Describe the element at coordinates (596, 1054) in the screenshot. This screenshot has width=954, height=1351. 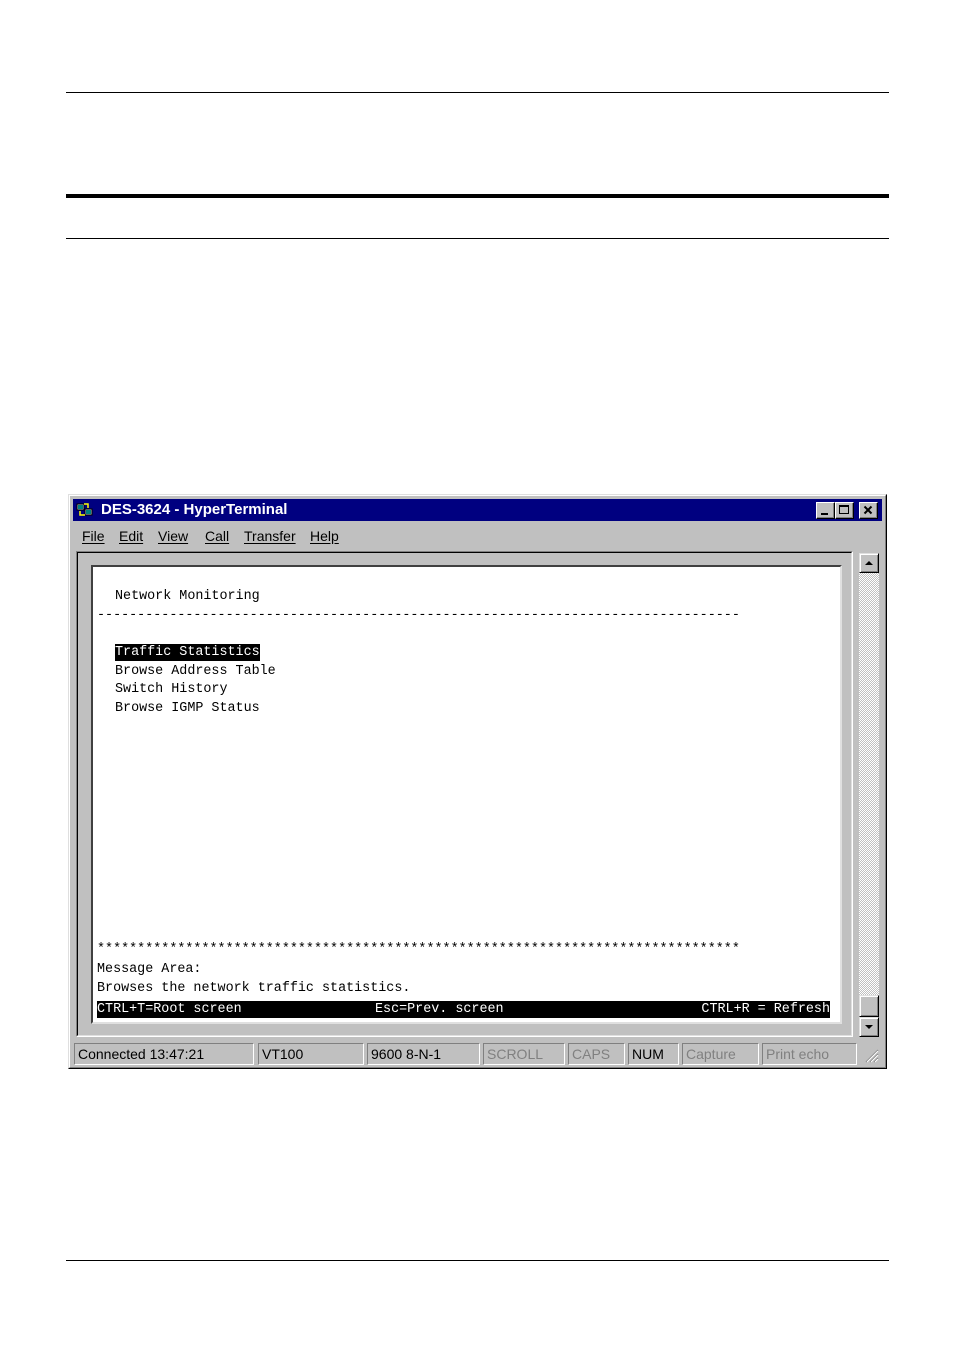
I see `status-caps: CAPS` at that location.